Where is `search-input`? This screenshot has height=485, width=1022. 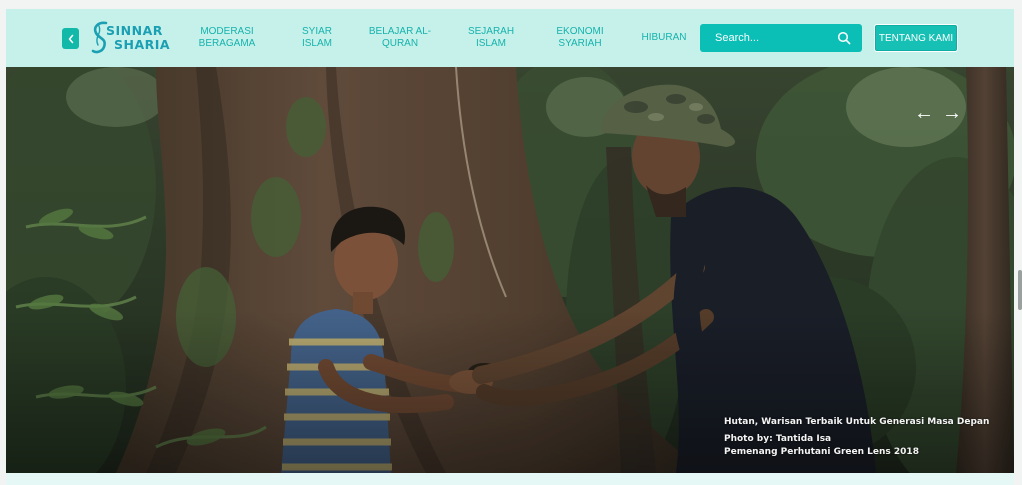
search-input is located at coordinates (765, 38).